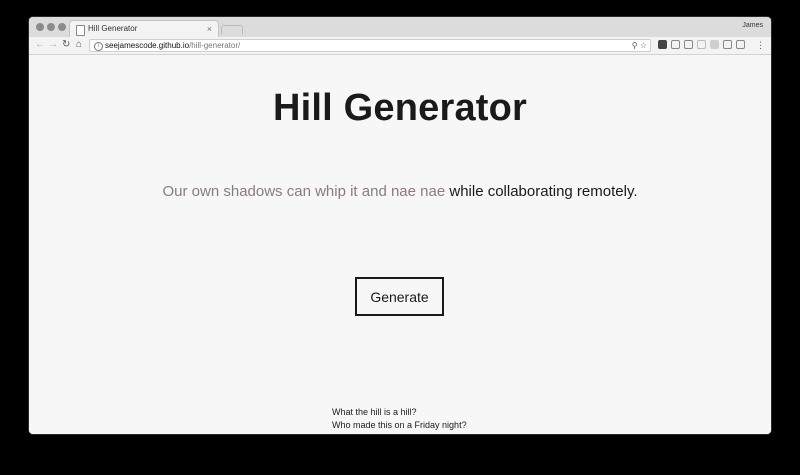 The image size is (800, 475). Describe the element at coordinates (40, 27) in the screenshot. I see `close-window-button` at that location.